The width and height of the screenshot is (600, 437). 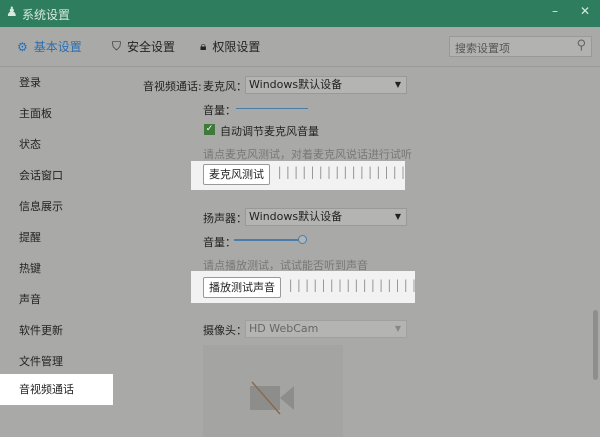 I want to click on close-button: ✕, so click(x=585, y=11).